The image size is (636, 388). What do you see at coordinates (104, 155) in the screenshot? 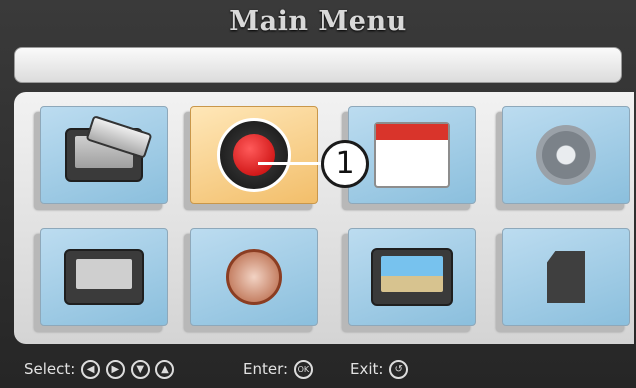
I see `menu-item-camera-view` at bounding box center [104, 155].